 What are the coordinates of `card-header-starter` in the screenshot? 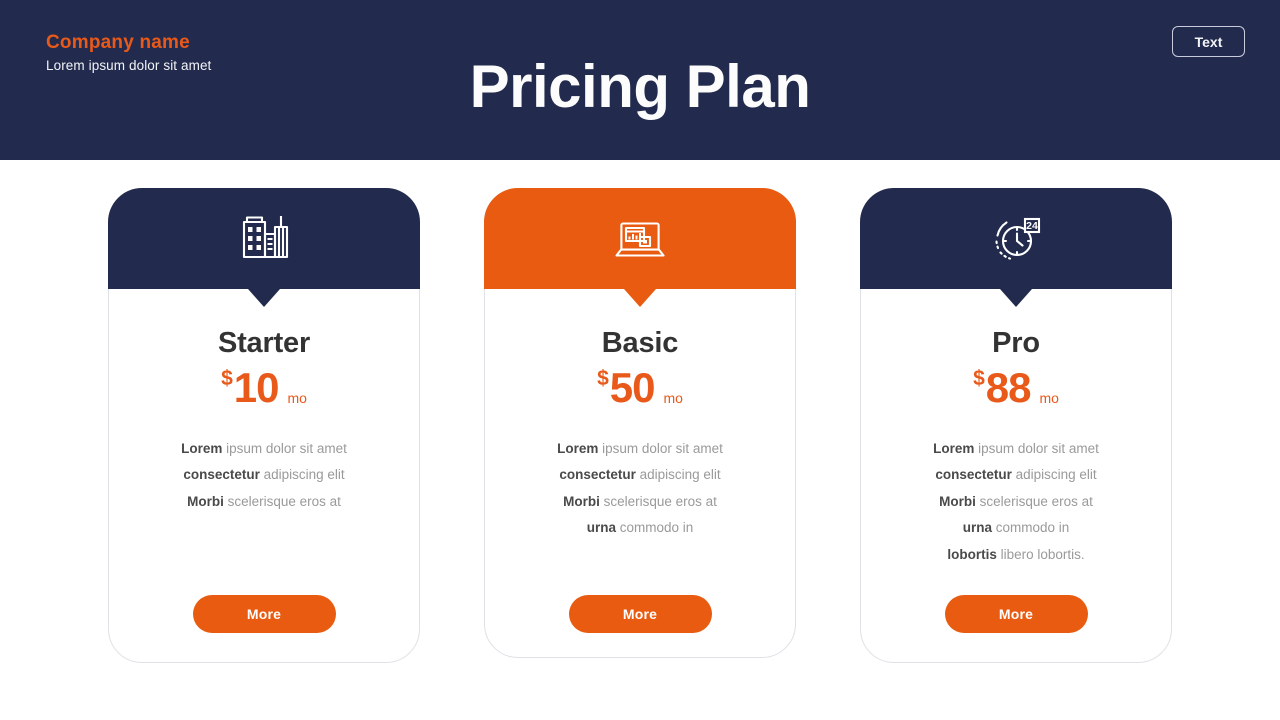 It's located at (264, 238).